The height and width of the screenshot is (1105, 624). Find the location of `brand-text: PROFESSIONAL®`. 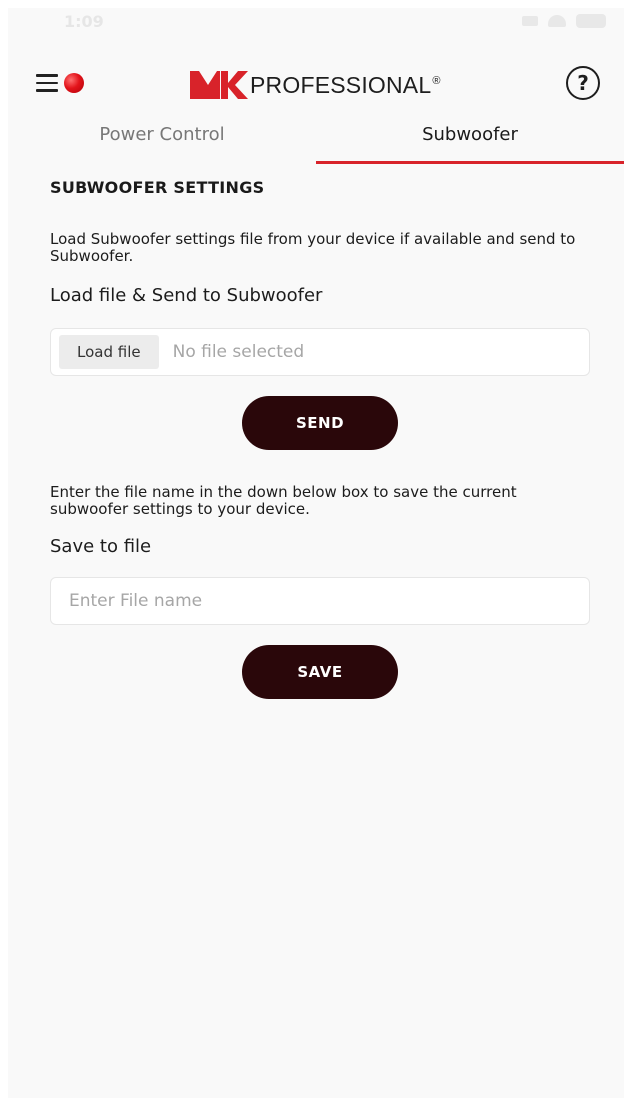

brand-text: PROFESSIONAL® is located at coordinates (345, 84).